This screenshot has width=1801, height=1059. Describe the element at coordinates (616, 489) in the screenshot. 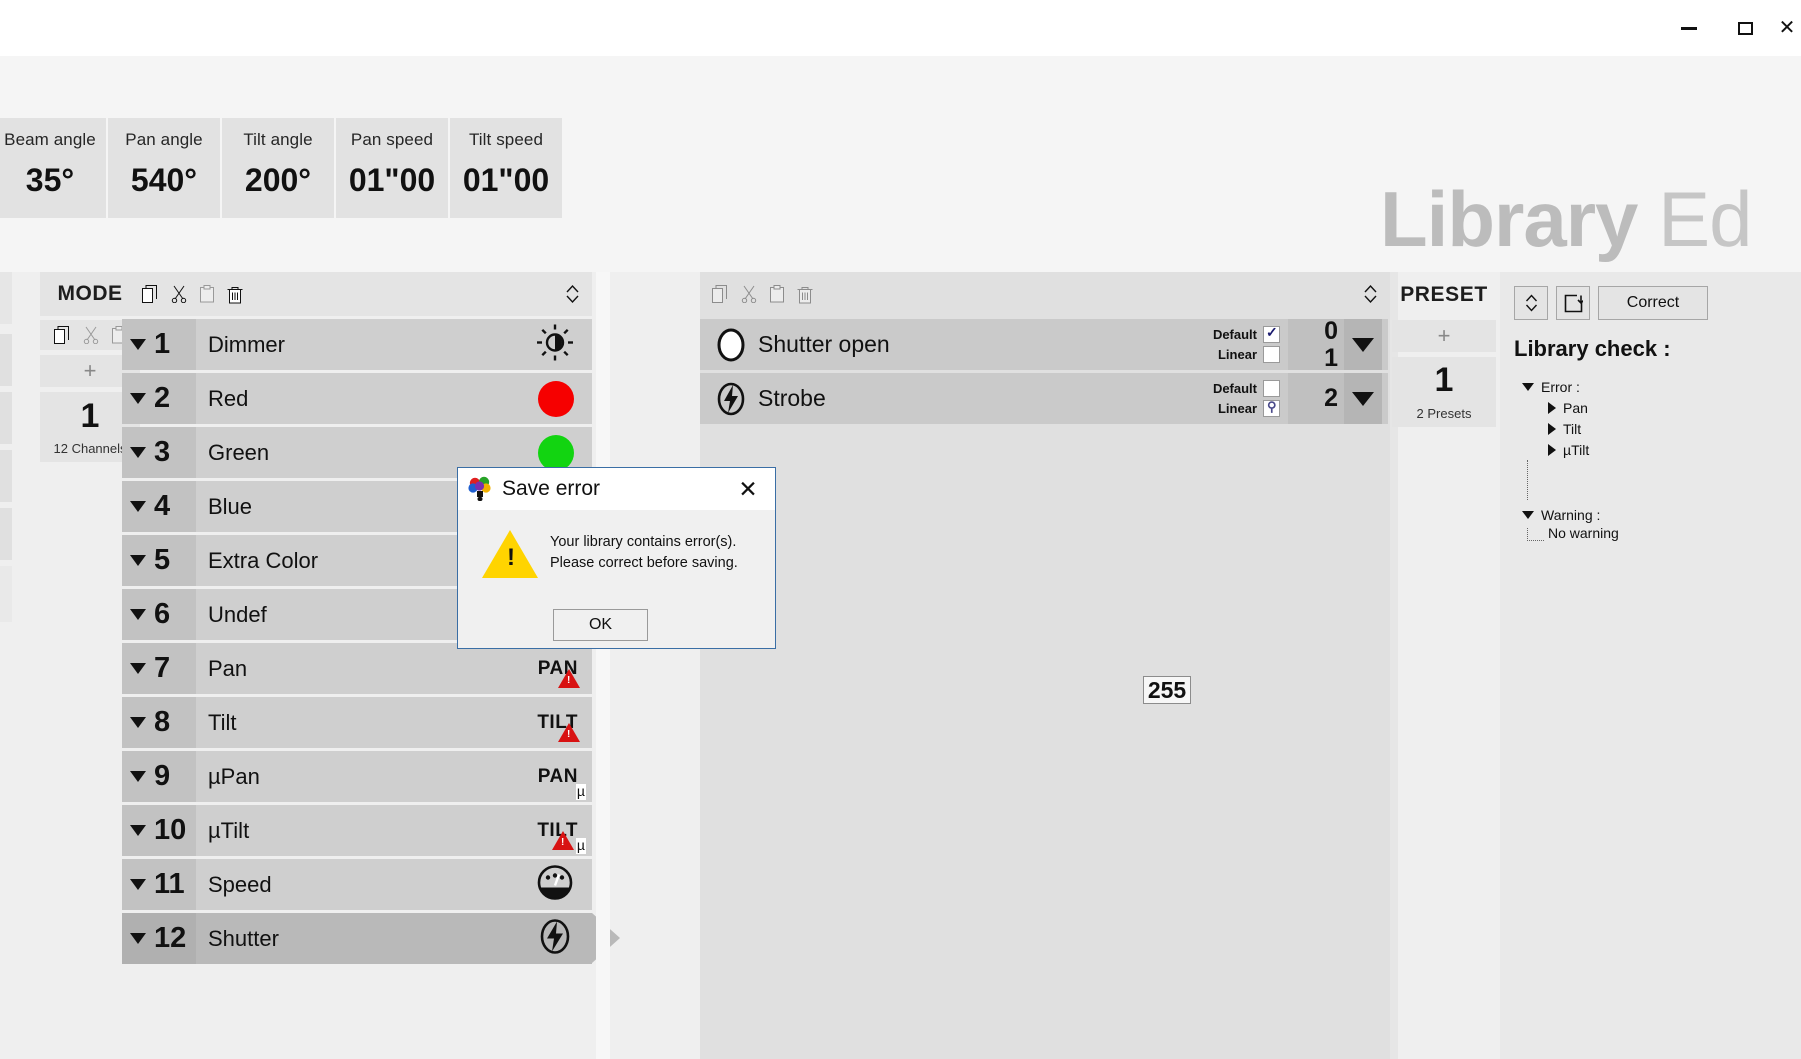

I see `dialog-title-bar: Save error ✕` at that location.